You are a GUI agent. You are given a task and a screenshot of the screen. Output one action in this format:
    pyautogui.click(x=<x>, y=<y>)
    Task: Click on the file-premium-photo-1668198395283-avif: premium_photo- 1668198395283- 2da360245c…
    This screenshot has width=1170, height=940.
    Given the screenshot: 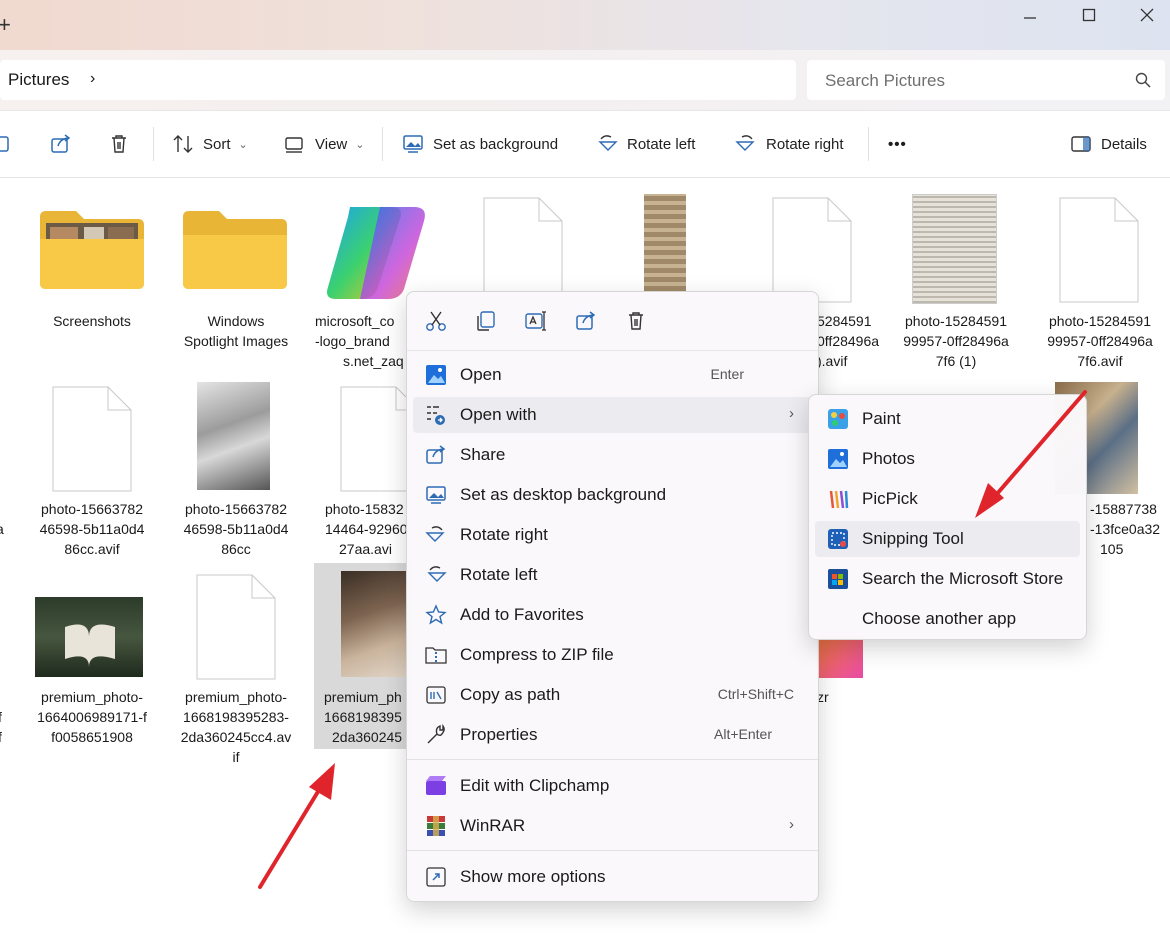 What is the action you would take?
    pyautogui.click(x=236, y=727)
    